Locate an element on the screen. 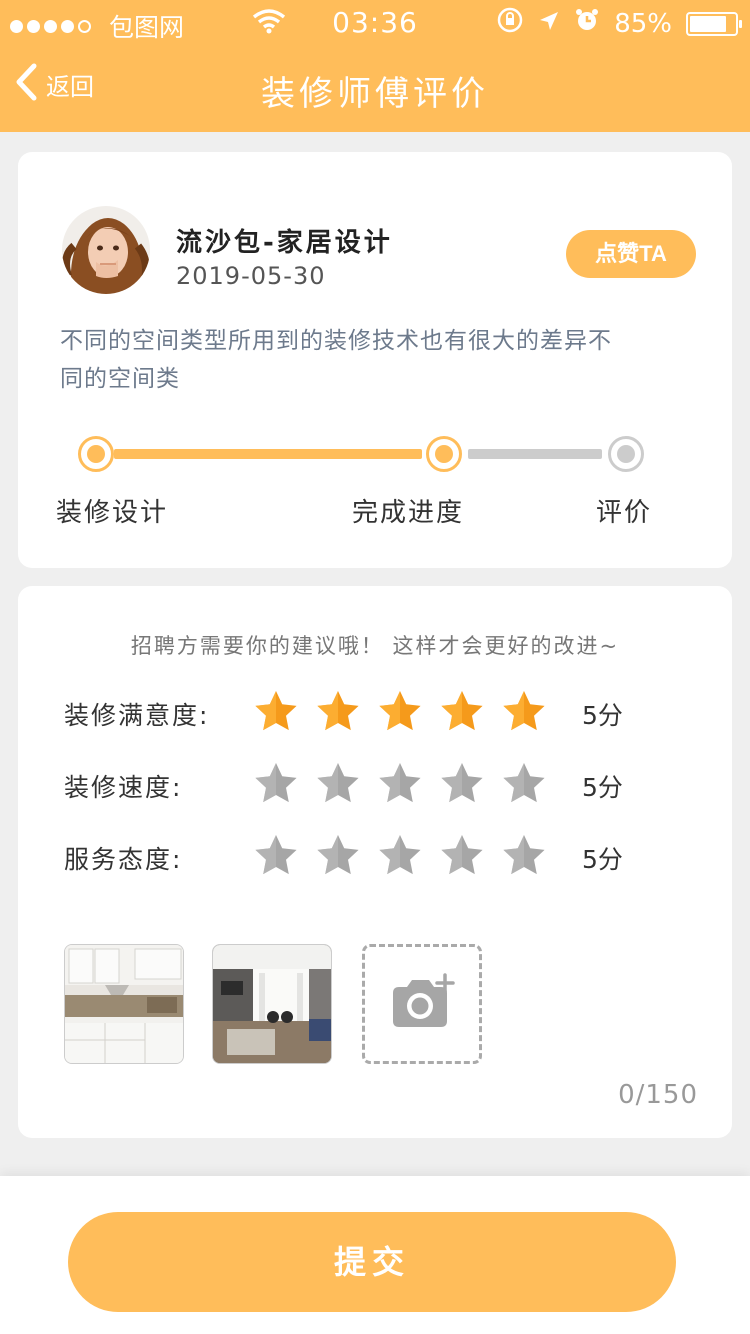  like-button: 点赞TA is located at coordinates (631, 254).